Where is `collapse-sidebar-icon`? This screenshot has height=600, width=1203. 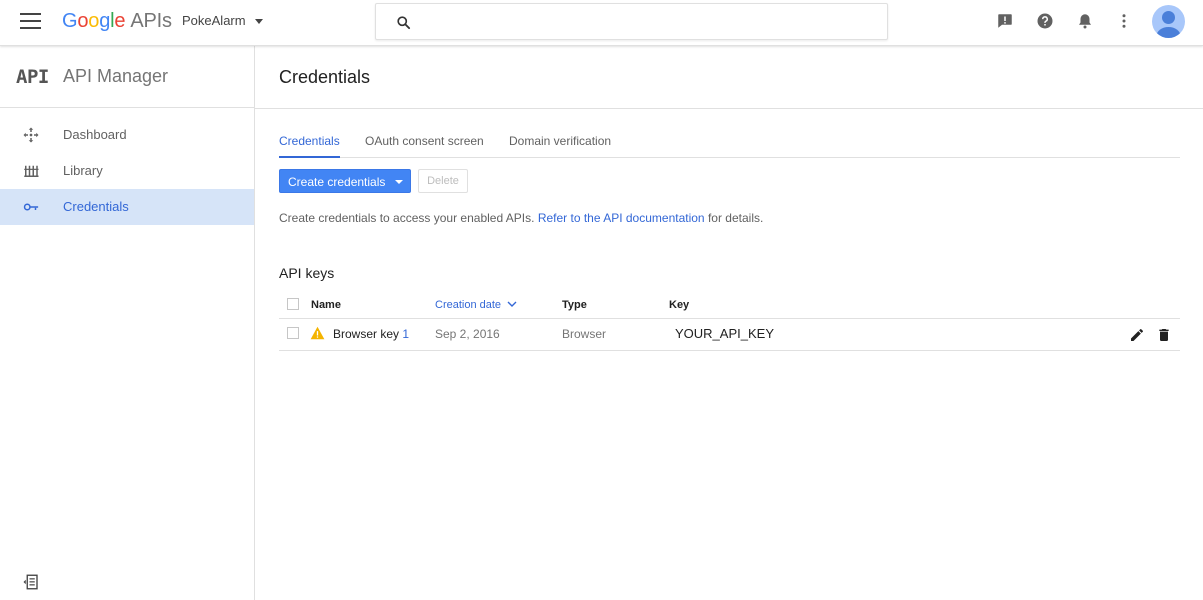 collapse-sidebar-icon is located at coordinates (31, 582).